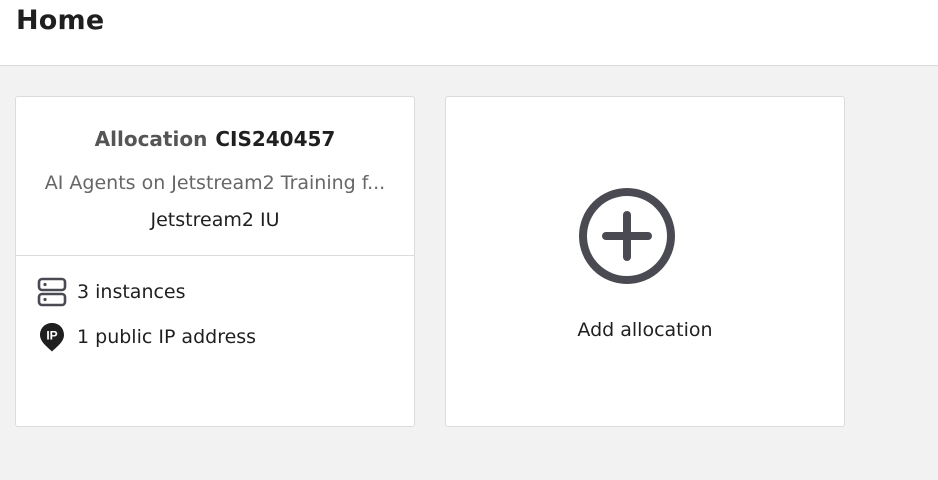 This screenshot has width=938, height=480. Describe the element at coordinates (60, 20) in the screenshot. I see `page-title: Home` at that location.